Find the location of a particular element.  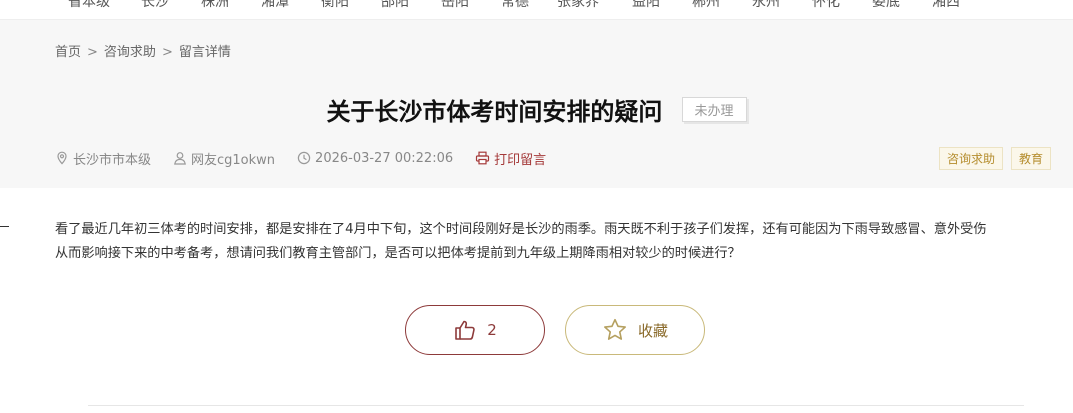

nav-item-region: 张家界 is located at coordinates (578, 5).